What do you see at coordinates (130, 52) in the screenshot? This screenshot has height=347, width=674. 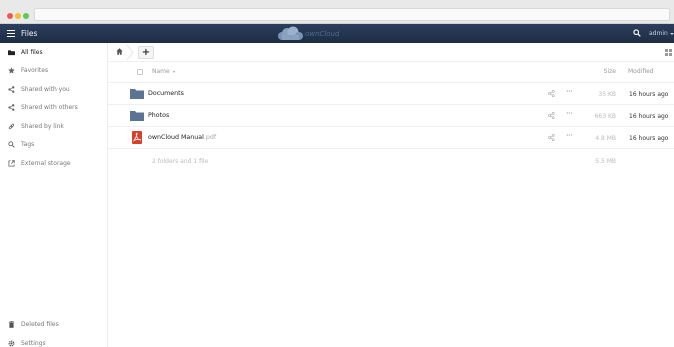 I see `breadcrumb-separator-icon` at bounding box center [130, 52].